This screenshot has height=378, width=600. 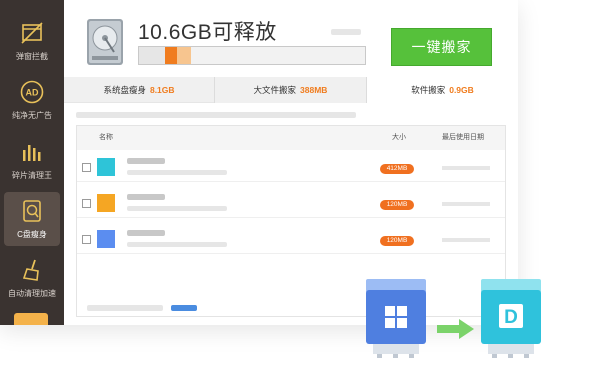 I want to click on table-header: 名称 大小 最后使用日期, so click(x=291, y=138).